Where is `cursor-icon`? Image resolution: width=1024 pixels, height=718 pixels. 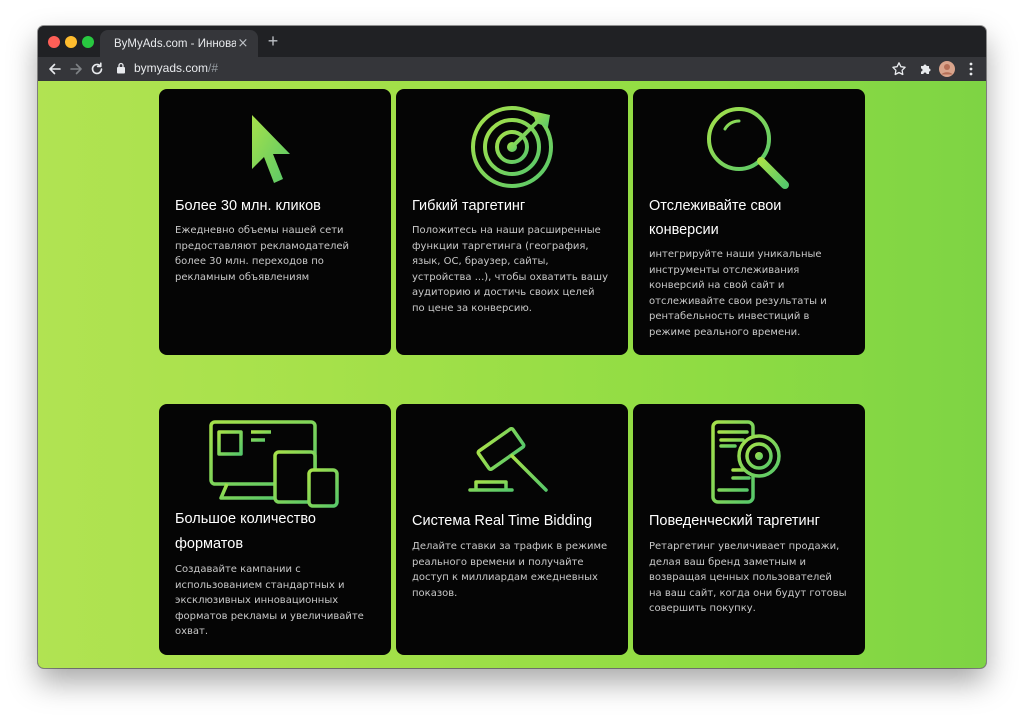
cursor-icon is located at coordinates (271, 149).